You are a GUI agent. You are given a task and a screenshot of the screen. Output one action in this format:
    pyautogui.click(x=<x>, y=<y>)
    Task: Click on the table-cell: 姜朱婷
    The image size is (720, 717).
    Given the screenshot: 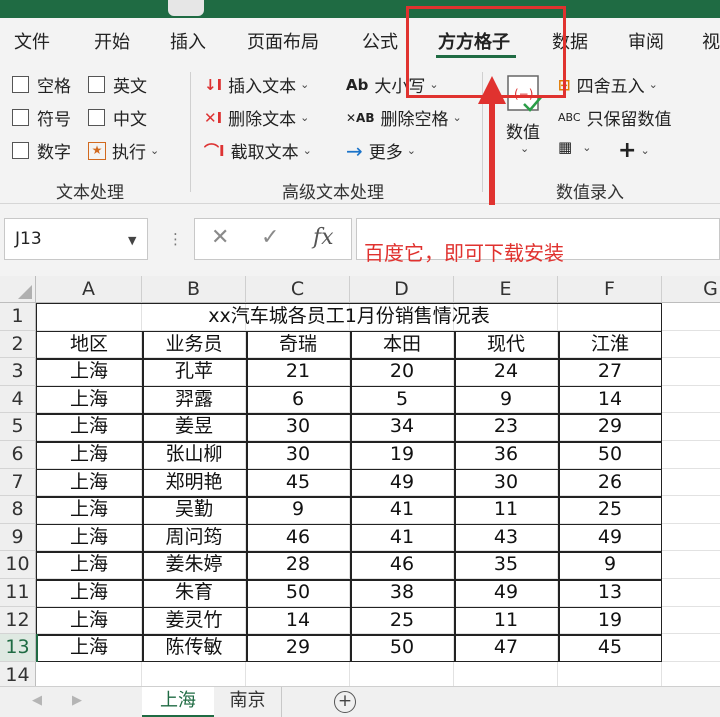 What is the action you would take?
    pyautogui.click(x=194, y=565)
    